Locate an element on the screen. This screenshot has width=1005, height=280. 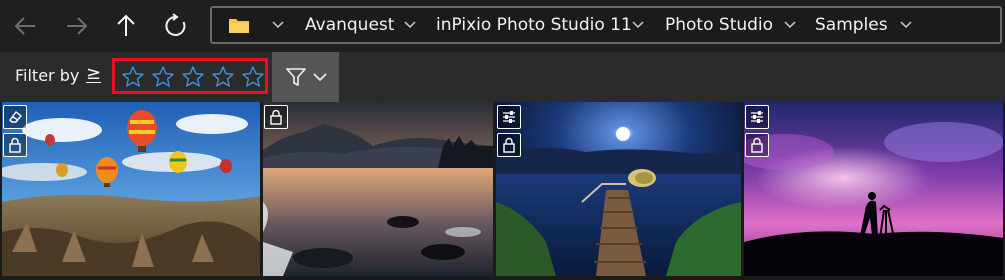
arrow-up-icon is located at coordinates (126, 25).